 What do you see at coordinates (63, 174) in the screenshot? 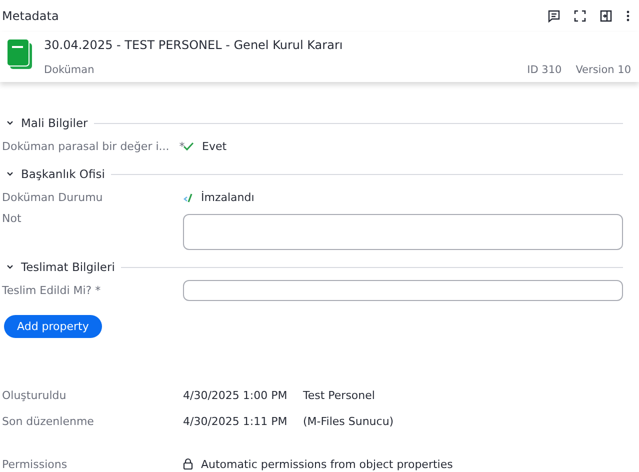
I see `section-title: Başkanlık Ofisi` at bounding box center [63, 174].